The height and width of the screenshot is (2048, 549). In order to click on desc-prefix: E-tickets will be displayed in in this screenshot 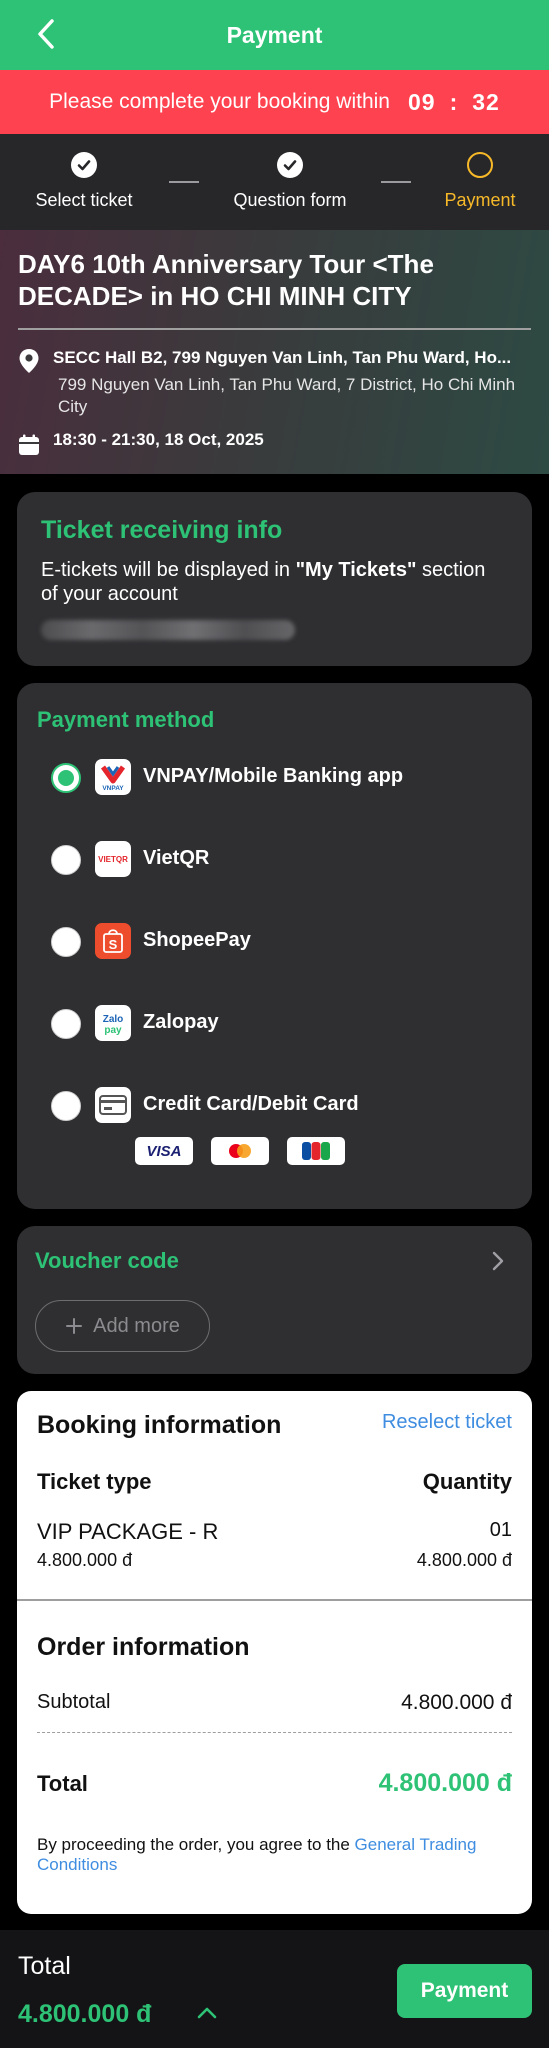, I will do `click(168, 570)`.